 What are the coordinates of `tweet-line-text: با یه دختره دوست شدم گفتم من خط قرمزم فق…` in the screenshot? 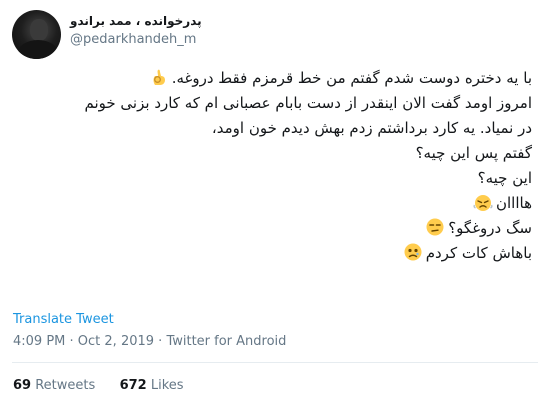 It's located at (351, 78).